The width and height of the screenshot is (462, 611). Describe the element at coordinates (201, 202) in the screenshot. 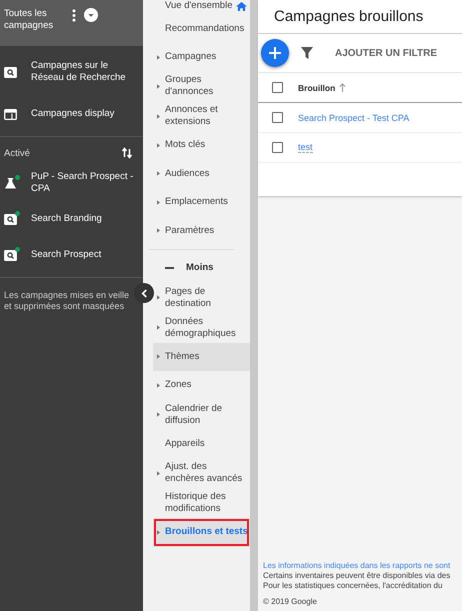

I see `nav-item: Emplacements` at that location.